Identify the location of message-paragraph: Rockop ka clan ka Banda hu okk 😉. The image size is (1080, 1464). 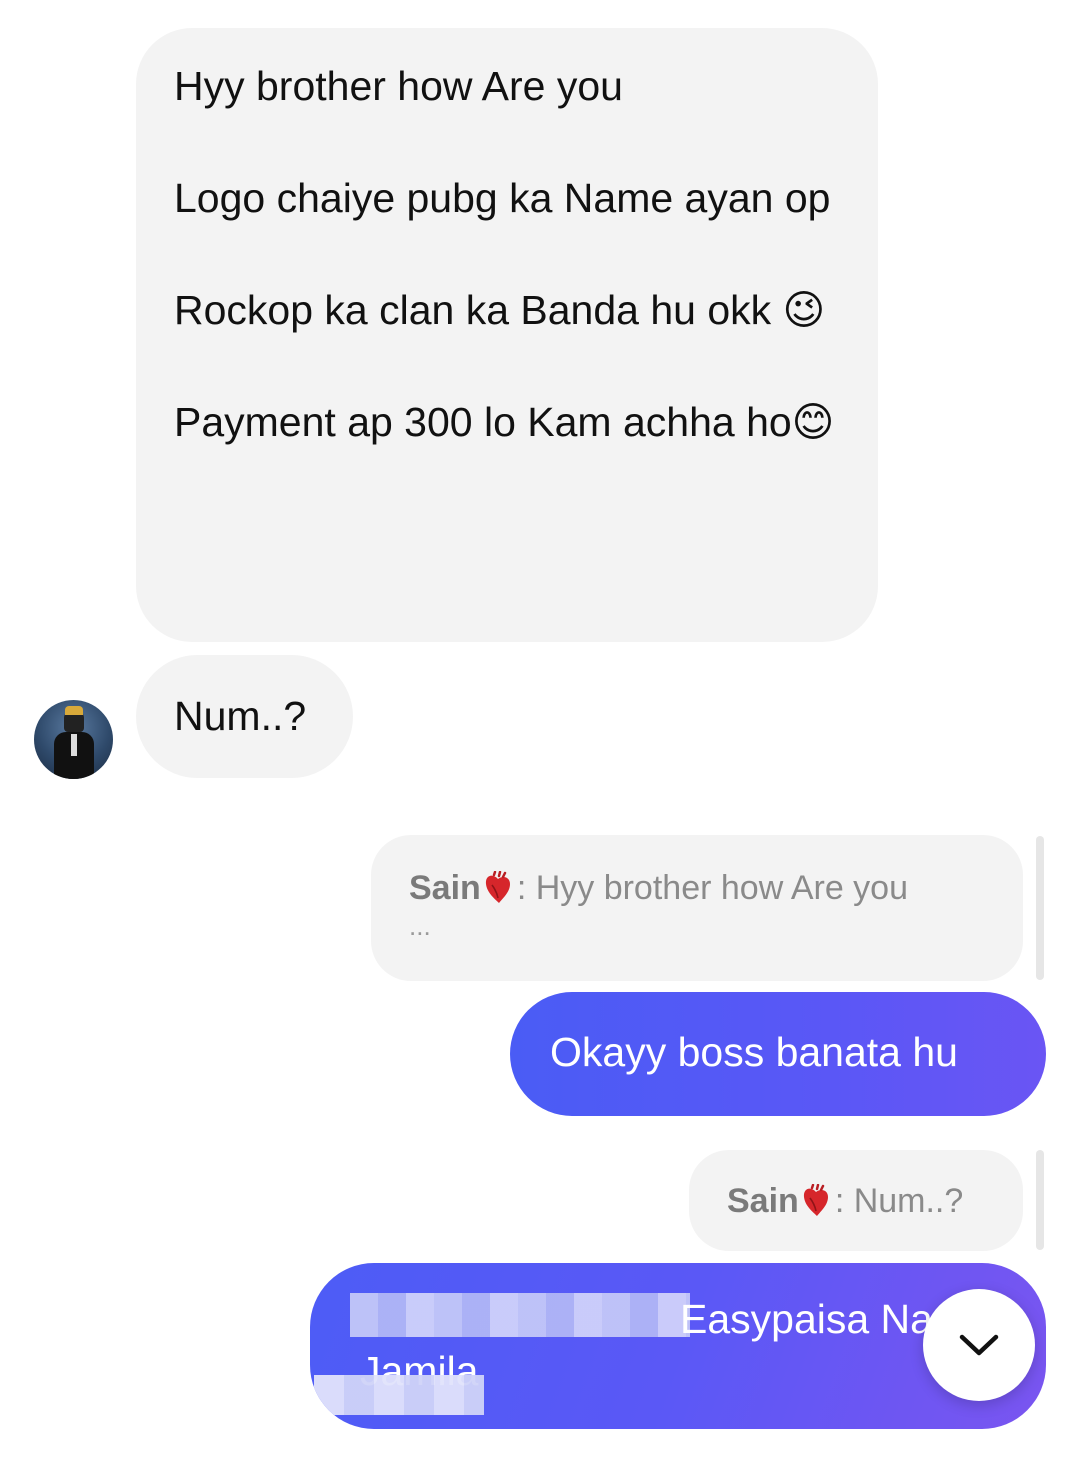
(500, 310).